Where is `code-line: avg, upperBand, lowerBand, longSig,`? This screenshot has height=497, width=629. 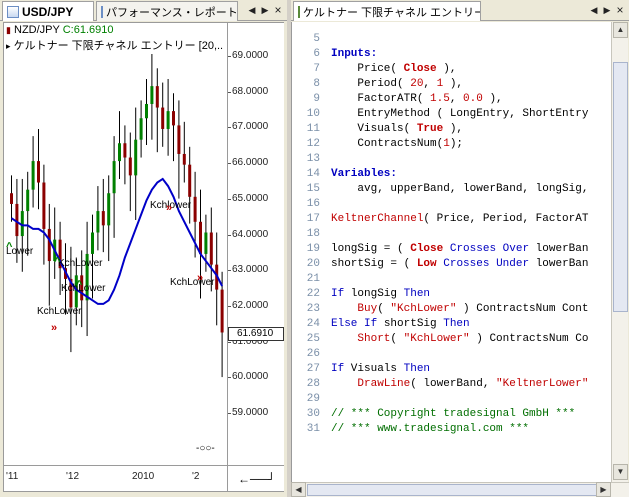 code-line: avg, upperBand, lowerBand, longSig, is located at coordinates (459, 189).